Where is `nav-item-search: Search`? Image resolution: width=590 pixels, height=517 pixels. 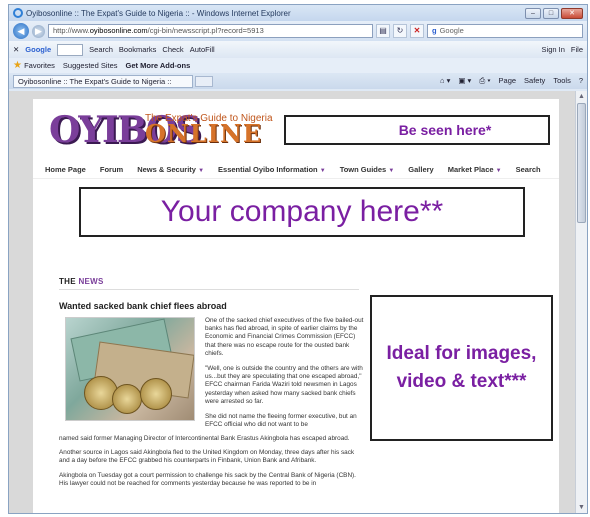 nav-item-search: Search is located at coordinates (528, 169).